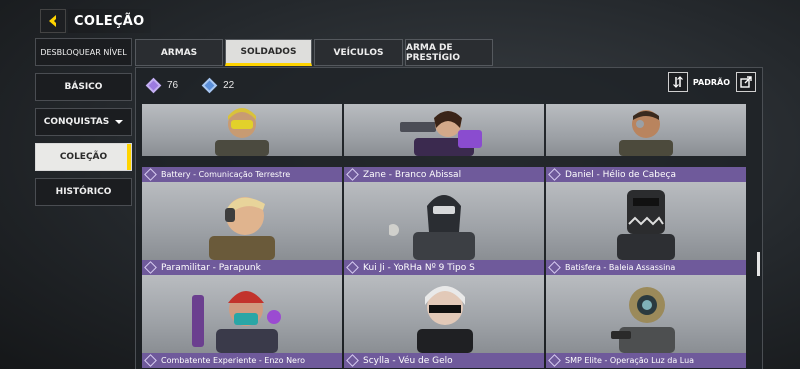 The height and width of the screenshot is (369, 800). I want to click on soldier-name-text: Paramilitar - Parapunk, so click(211, 267).